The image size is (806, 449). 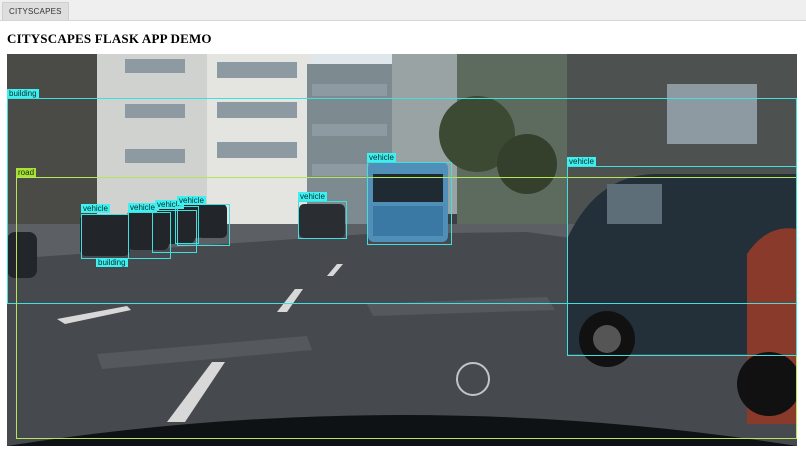 What do you see at coordinates (109, 38) in the screenshot?
I see `page-title: CITYSCAPES FLASK APP DEMO` at bounding box center [109, 38].